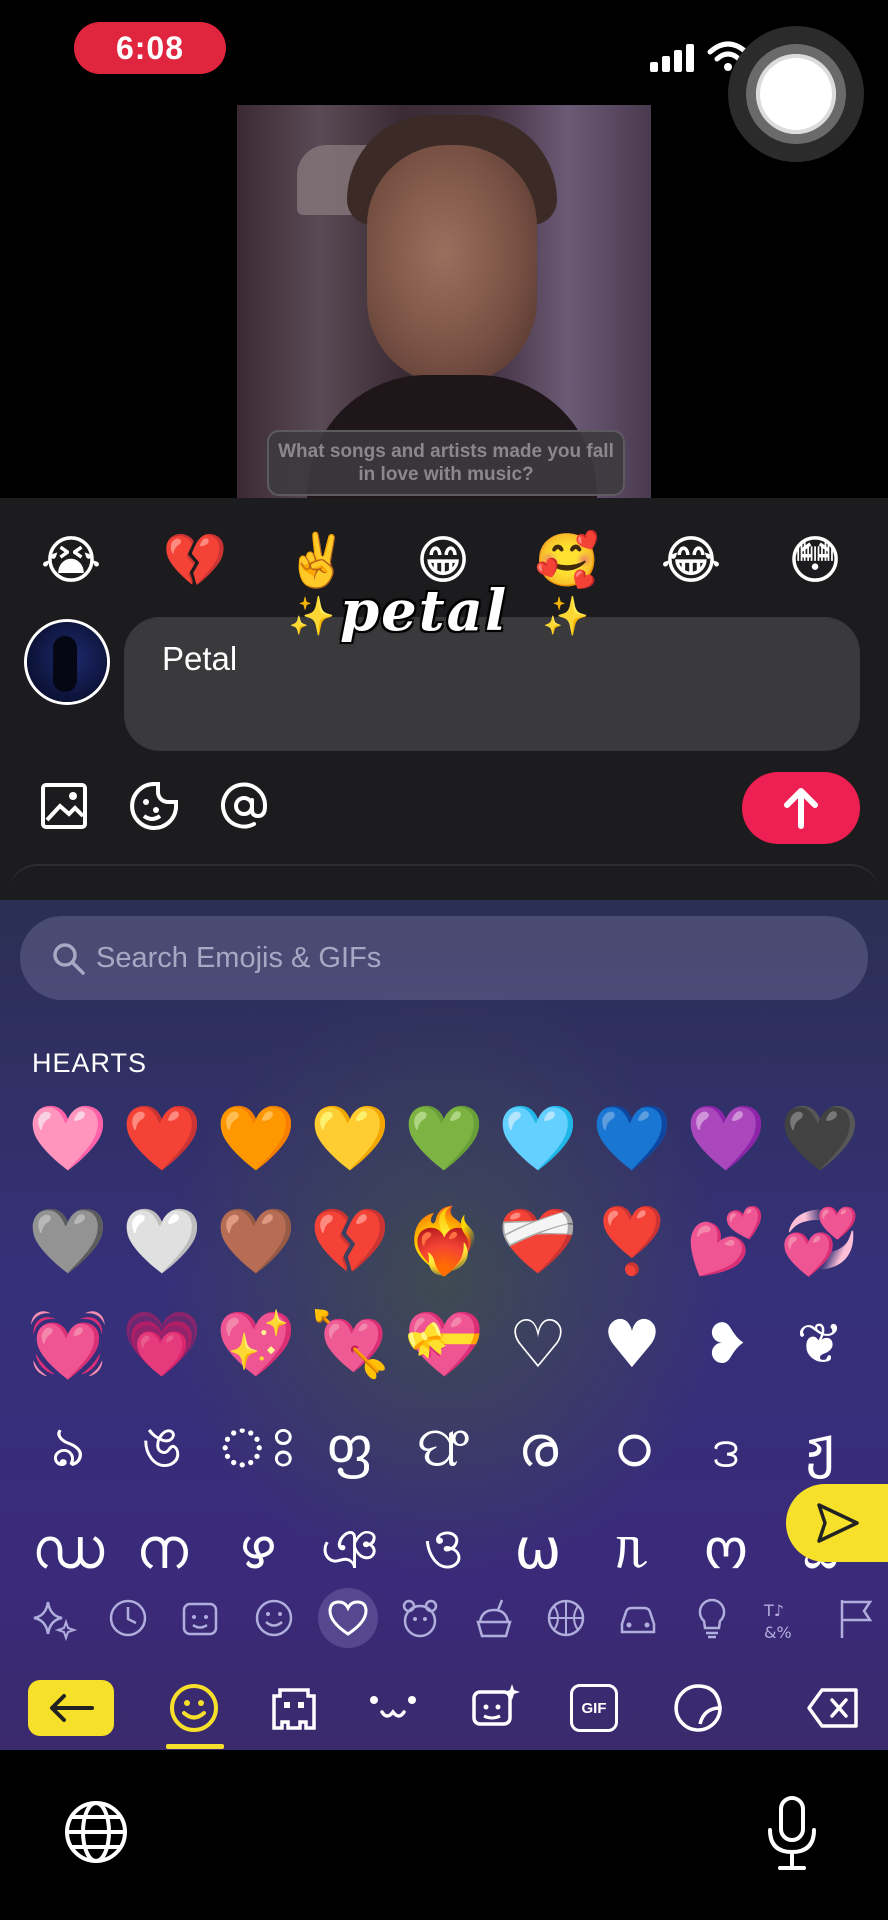  What do you see at coordinates (256, 1345) in the screenshot?
I see `emoji-cell: 💖` at bounding box center [256, 1345].